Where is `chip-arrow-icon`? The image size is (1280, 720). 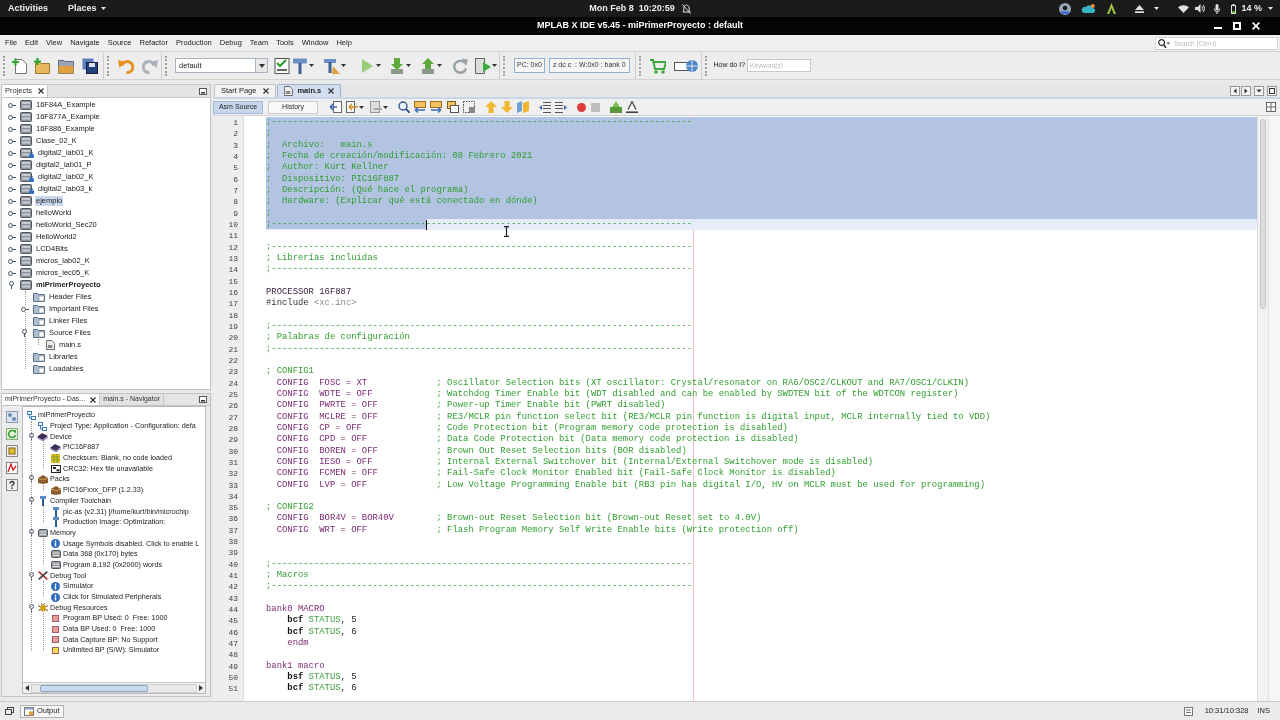
chip-arrow-icon is located at coordinates (483, 65).